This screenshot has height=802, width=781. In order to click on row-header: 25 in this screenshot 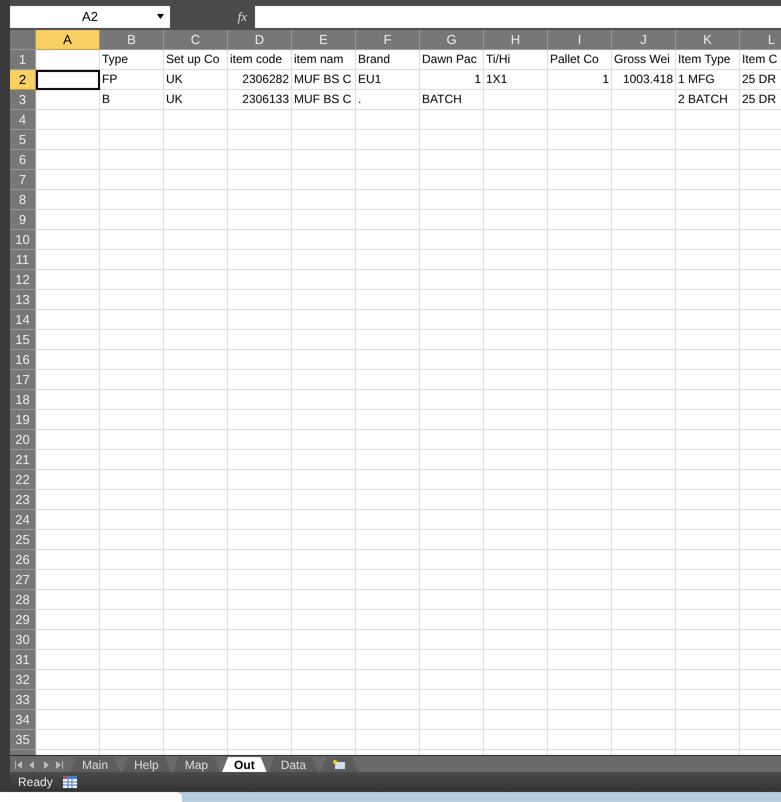, I will do `click(23, 540)`.